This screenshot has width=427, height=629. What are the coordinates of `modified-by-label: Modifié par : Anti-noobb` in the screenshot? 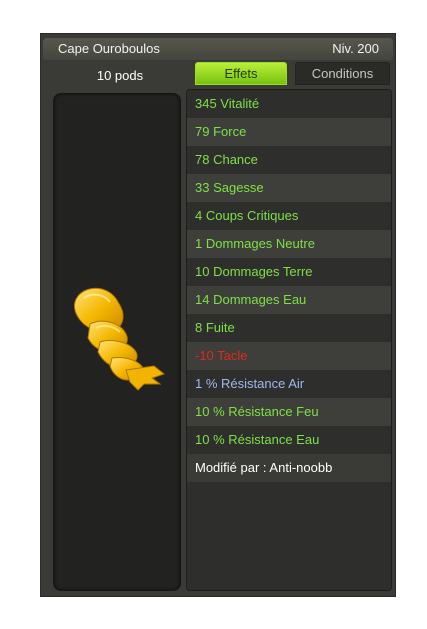 It's located at (289, 468).